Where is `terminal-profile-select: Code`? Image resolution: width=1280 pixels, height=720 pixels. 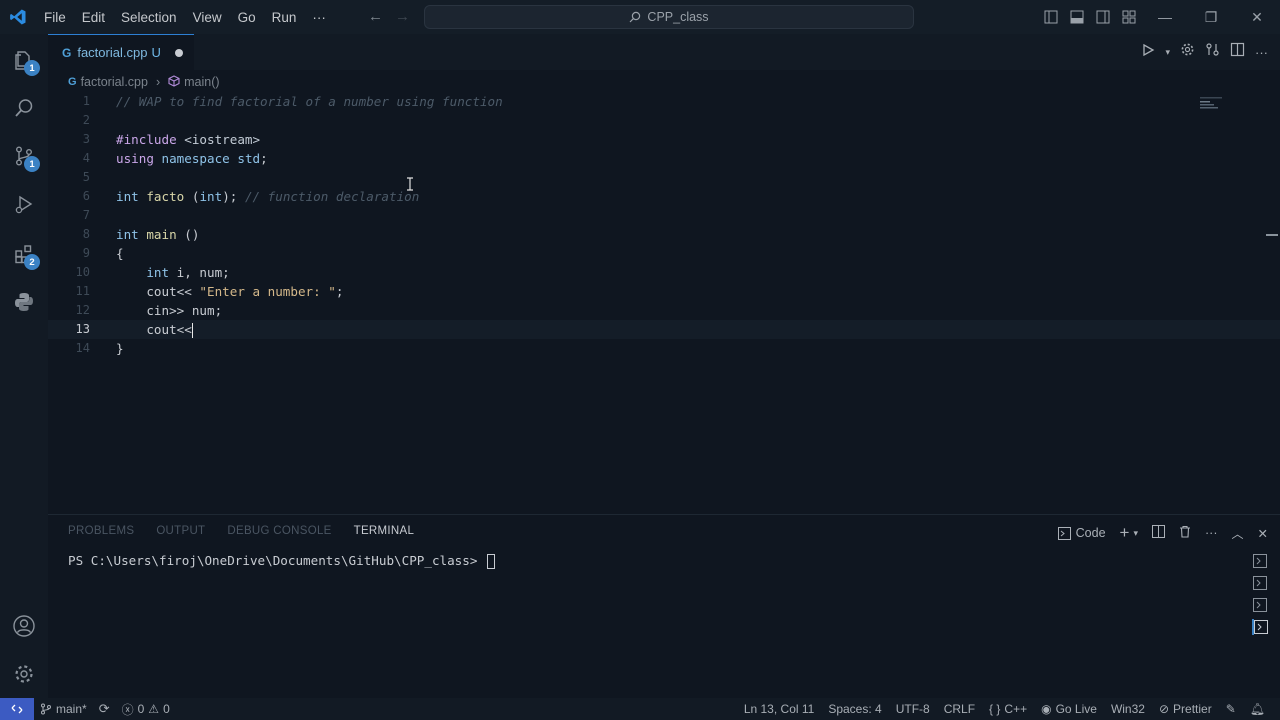
terminal-profile-select: Code is located at coordinates (1081, 533).